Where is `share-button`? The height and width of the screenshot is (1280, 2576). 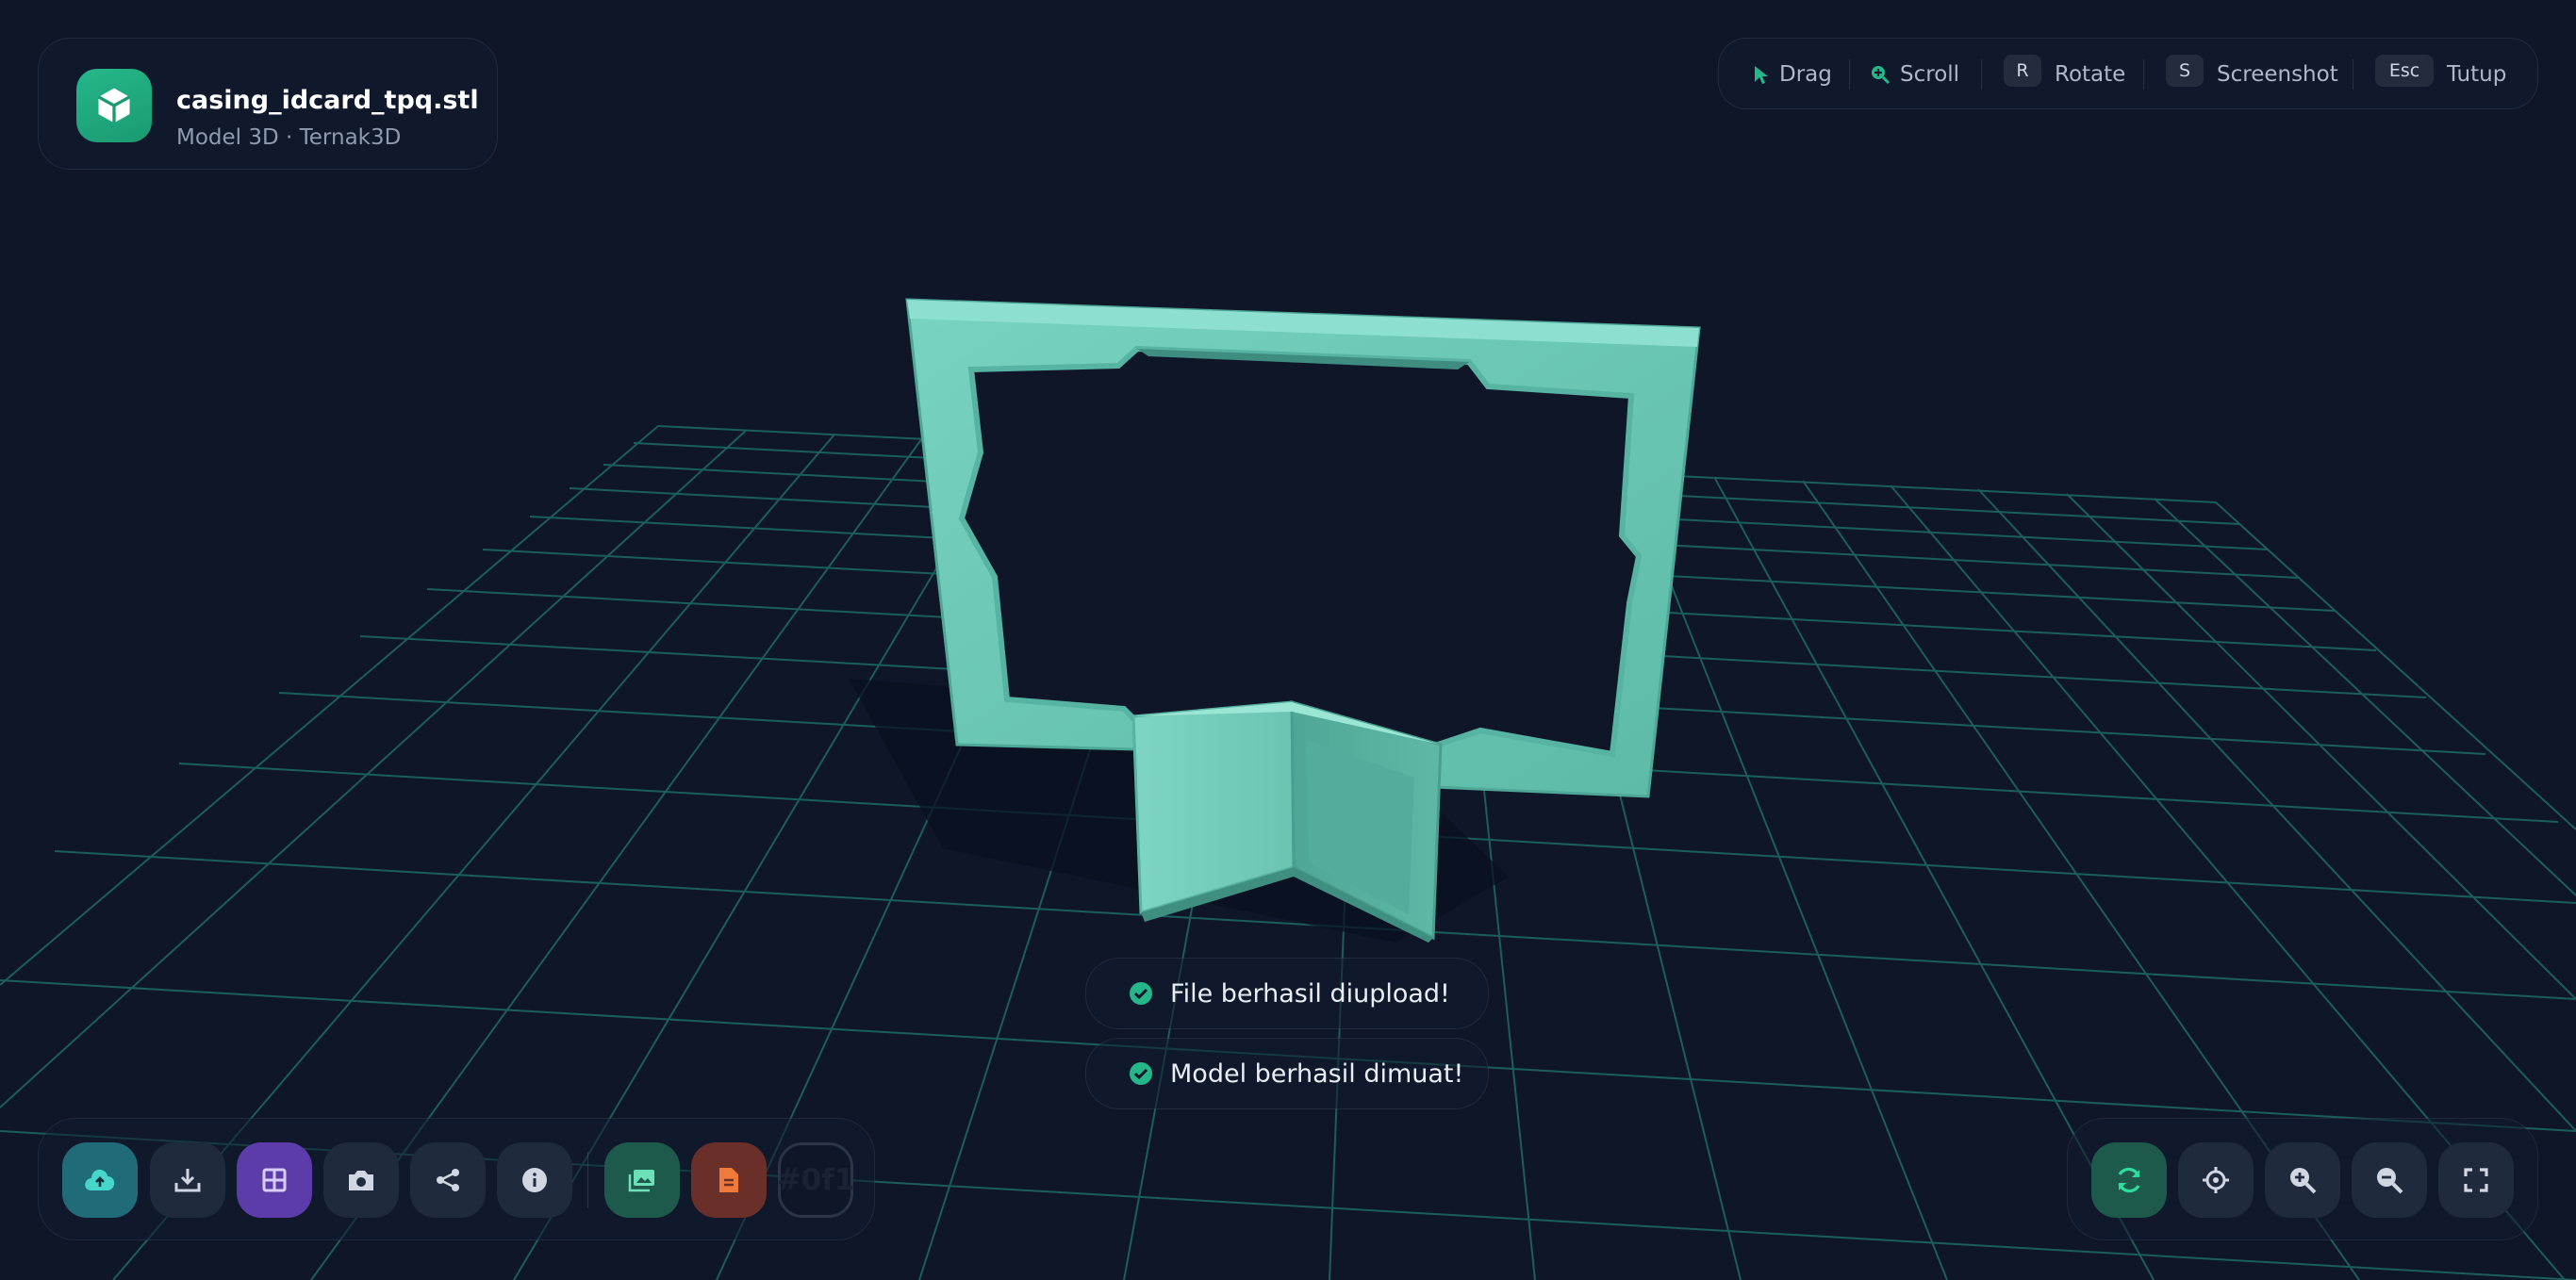 share-button is located at coordinates (448, 1180).